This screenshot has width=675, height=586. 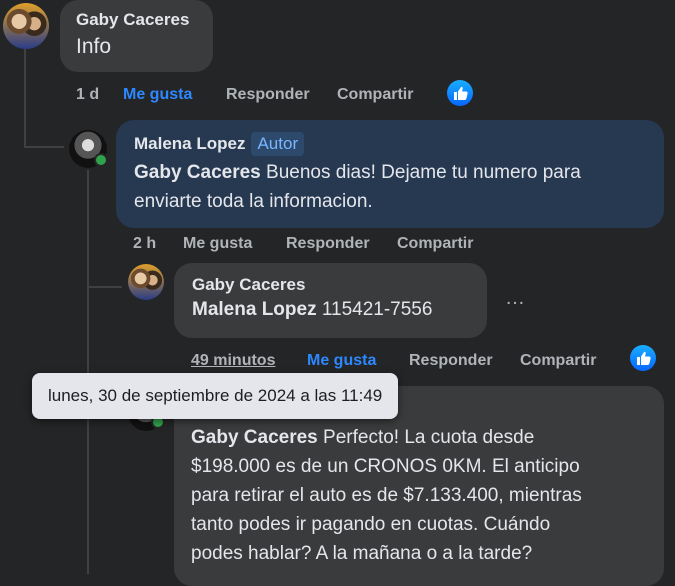 What do you see at coordinates (136, 36) in the screenshot?
I see `comment-bubble: Gaby Caceres Info` at bounding box center [136, 36].